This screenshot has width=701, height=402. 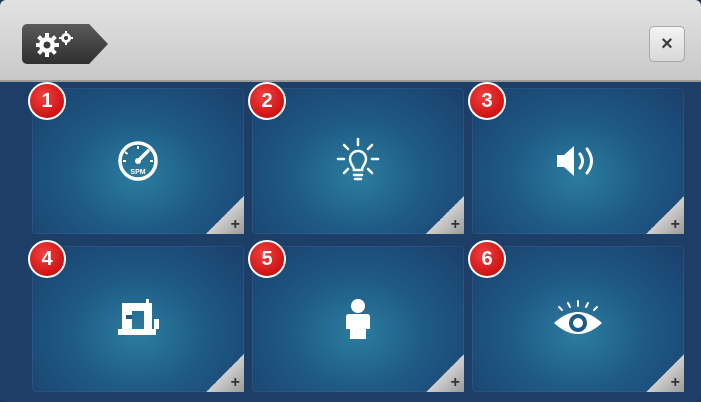 I want to click on eye-icon, so click(x=578, y=317).